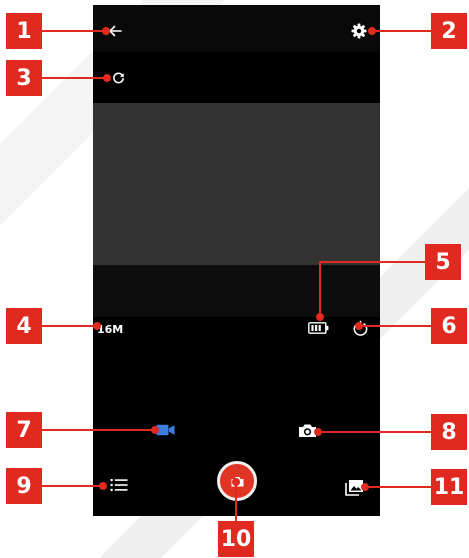  Describe the element at coordinates (236, 539) in the screenshot. I see `callout-10: 10` at that location.